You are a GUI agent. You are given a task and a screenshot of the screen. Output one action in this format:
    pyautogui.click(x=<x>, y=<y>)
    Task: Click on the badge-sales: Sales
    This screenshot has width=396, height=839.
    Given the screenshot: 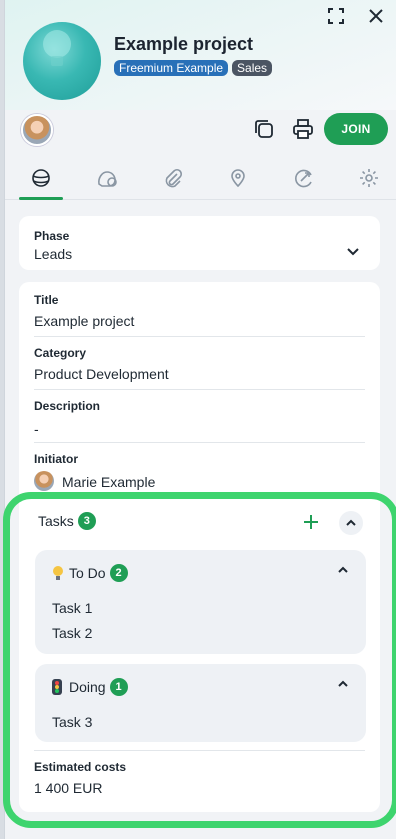 What is the action you would take?
    pyautogui.click(x=252, y=68)
    